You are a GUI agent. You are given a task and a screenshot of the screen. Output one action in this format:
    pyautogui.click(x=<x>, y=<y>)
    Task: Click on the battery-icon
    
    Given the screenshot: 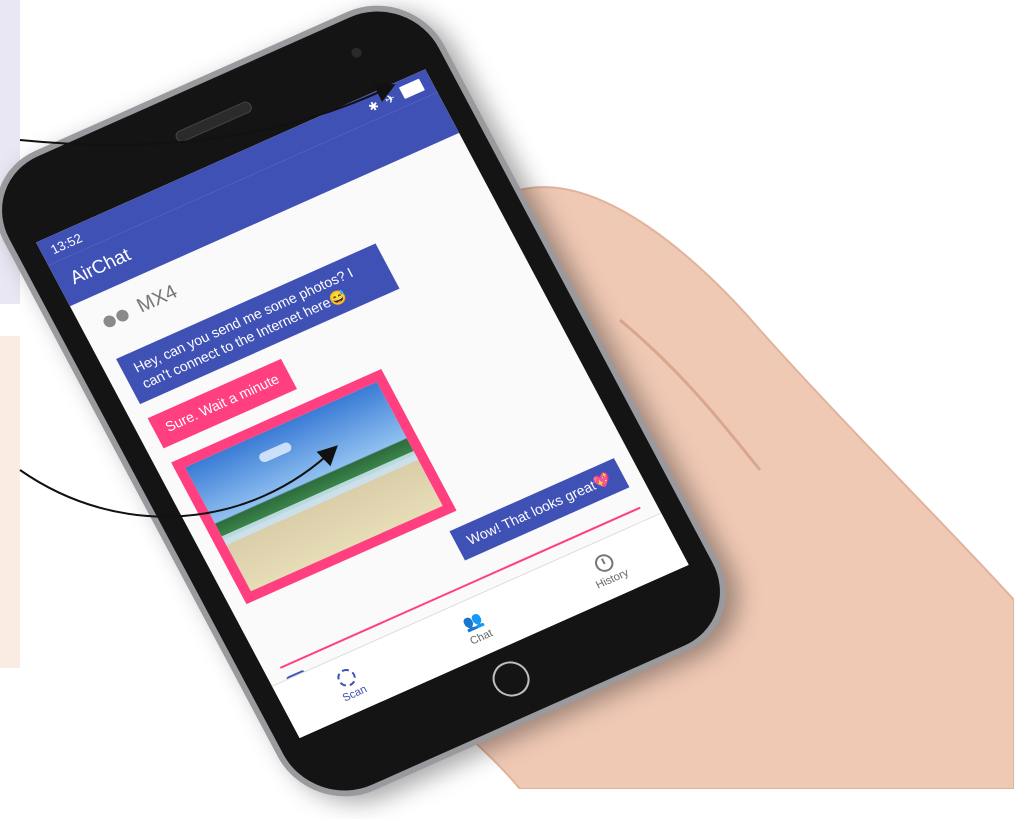 What is the action you would take?
    pyautogui.click(x=412, y=89)
    